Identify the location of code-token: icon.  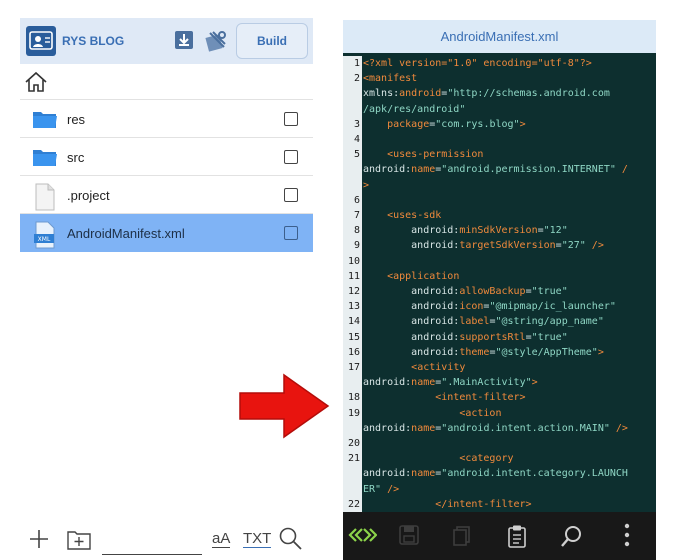
(471, 307).